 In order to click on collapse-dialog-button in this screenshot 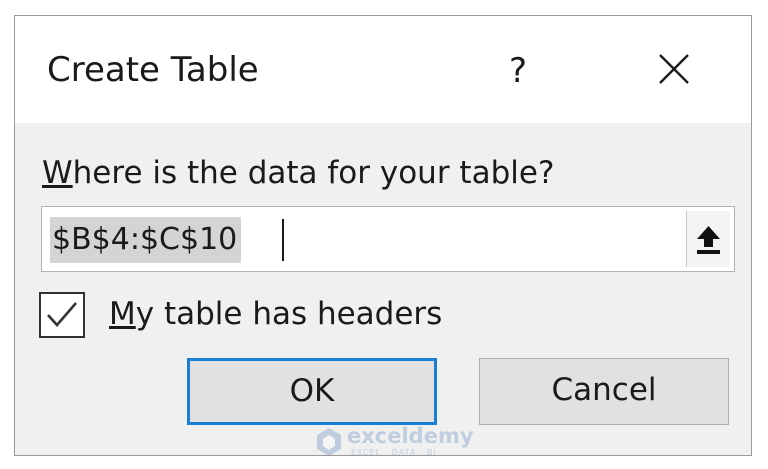, I will do `click(708, 239)`.